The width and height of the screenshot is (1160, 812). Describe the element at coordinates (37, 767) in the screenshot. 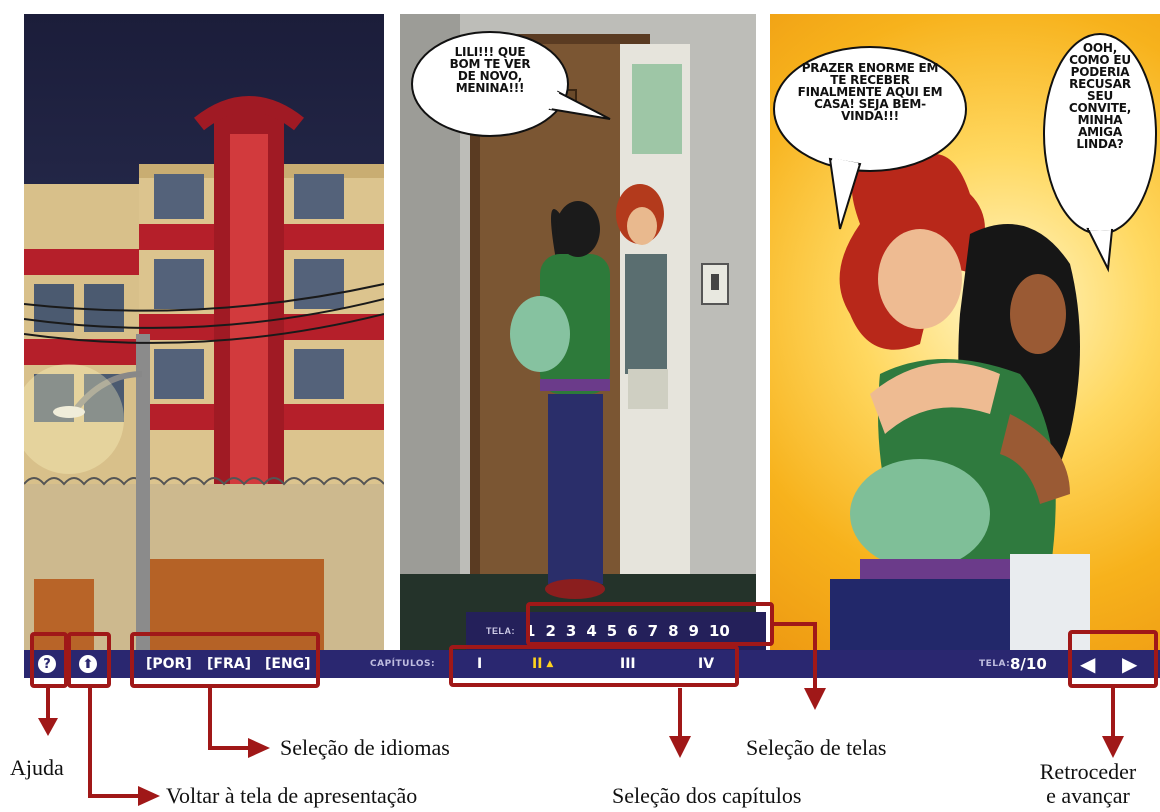

I see `caption-help: Ajuda` at that location.